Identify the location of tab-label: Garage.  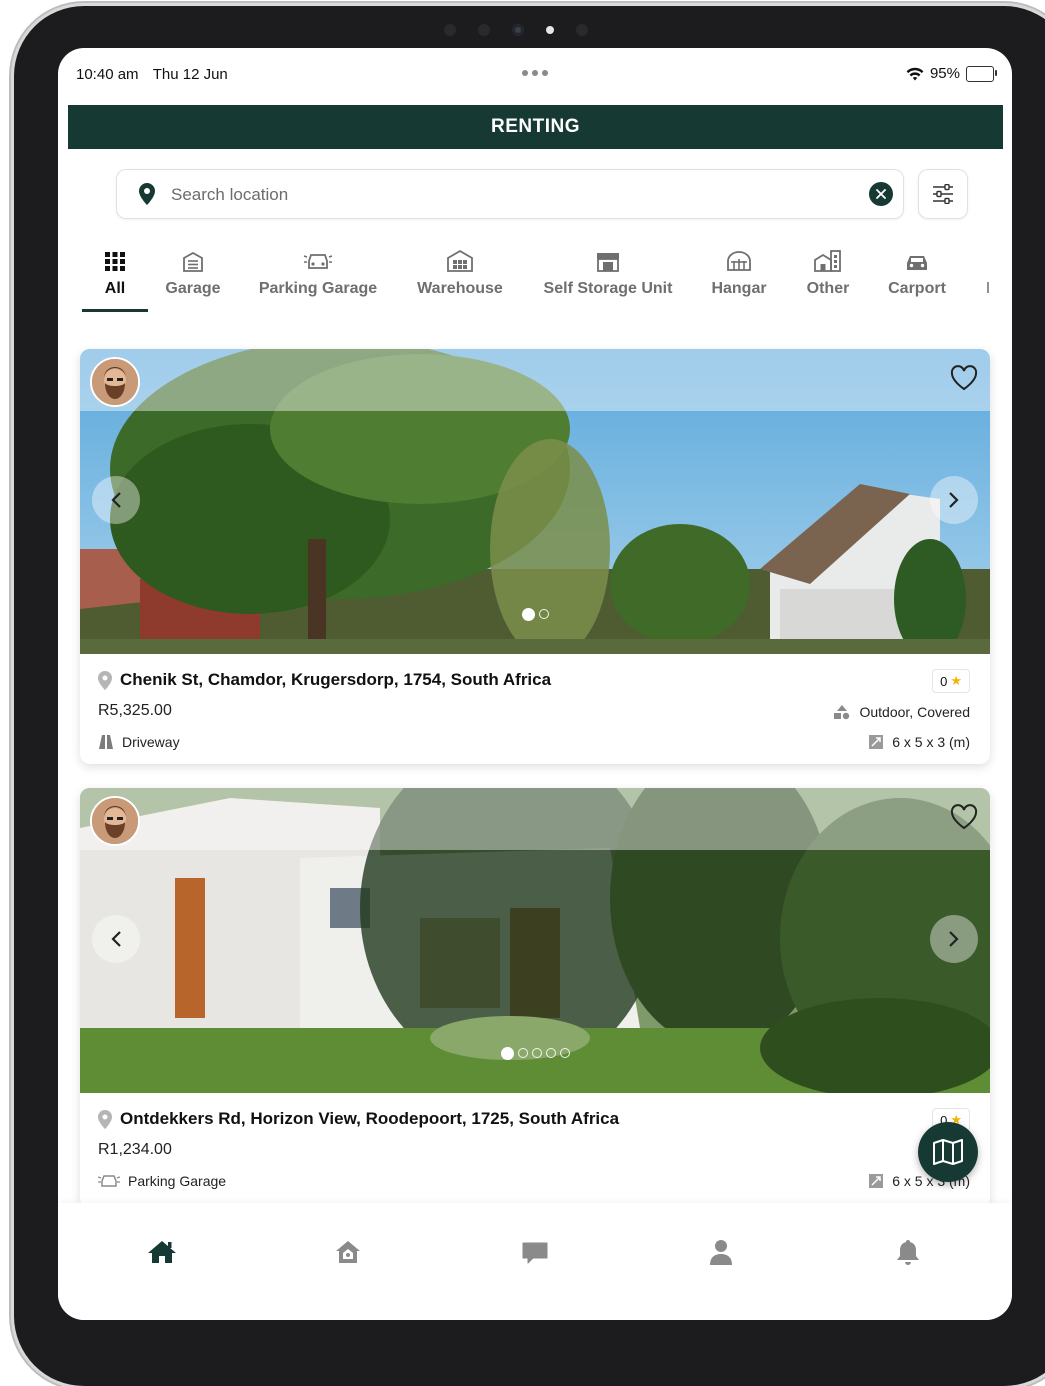
(193, 288).